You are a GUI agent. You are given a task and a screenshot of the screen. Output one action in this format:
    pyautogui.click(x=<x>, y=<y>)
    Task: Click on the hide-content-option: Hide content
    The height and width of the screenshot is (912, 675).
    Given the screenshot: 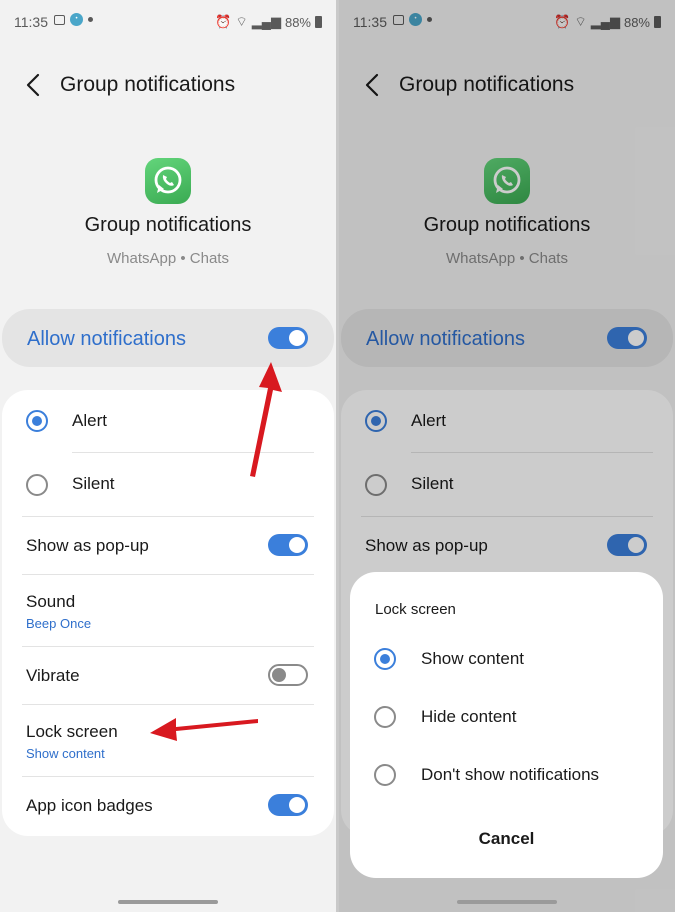 What is the action you would take?
    pyautogui.click(x=506, y=717)
    